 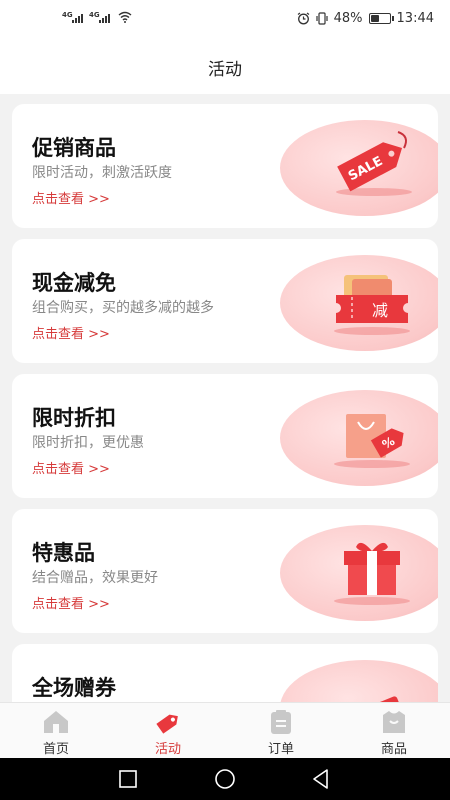 I want to click on reduce-label: 减, so click(x=380, y=310).